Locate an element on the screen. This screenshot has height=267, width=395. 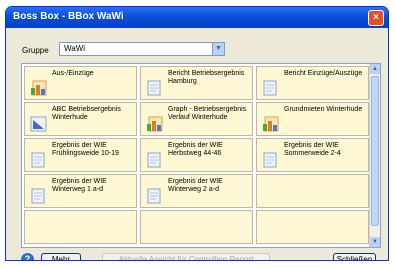
report-tile-label: Ergebnis der WIE Herbstweg 44-46 is located at coordinates (195, 149).